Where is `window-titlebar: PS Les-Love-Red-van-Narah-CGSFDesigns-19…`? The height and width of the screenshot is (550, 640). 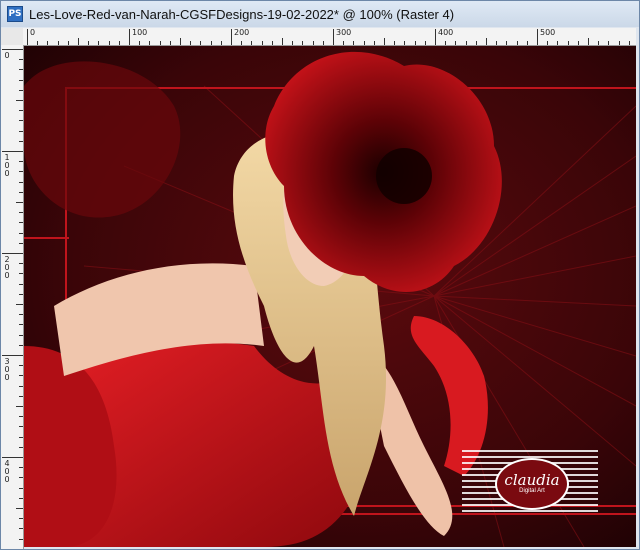
window-titlebar: PS Les-Love-Red-van-Narah-CGSFDesigns-19… is located at coordinates (320, 14).